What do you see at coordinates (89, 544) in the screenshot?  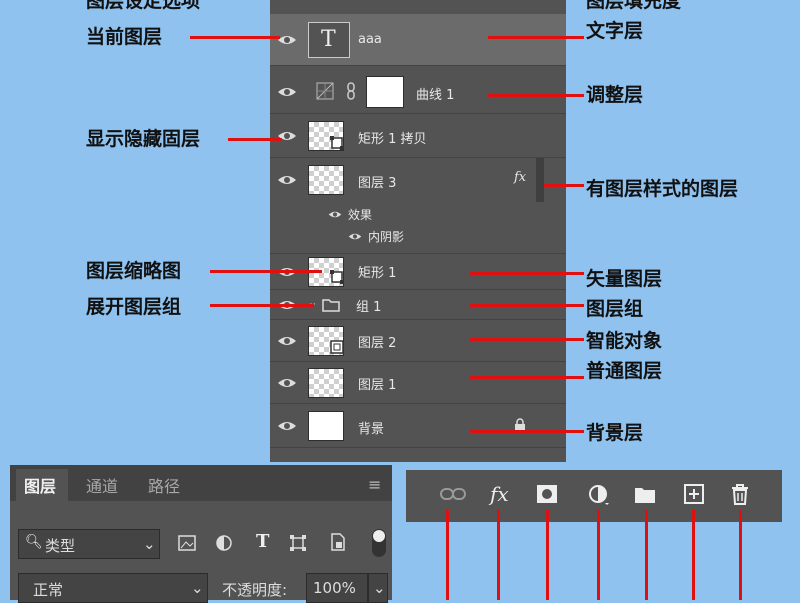 I see `filter-type-dropdown: 🔍︎ 类型 ⌄` at bounding box center [89, 544].